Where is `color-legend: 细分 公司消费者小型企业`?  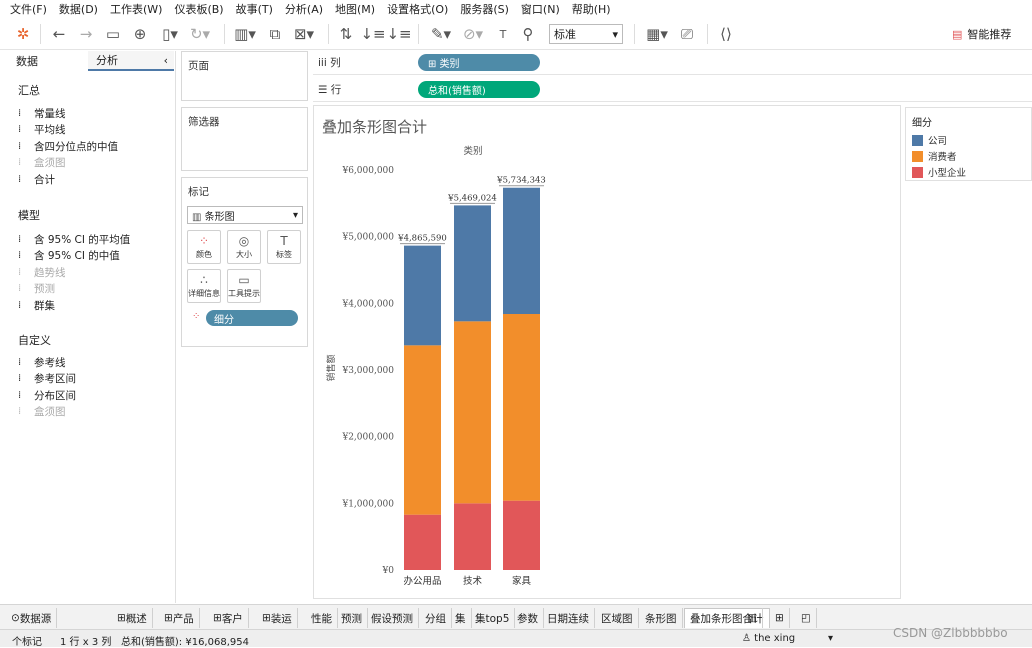 color-legend: 细分 公司消费者小型企业 is located at coordinates (968, 144).